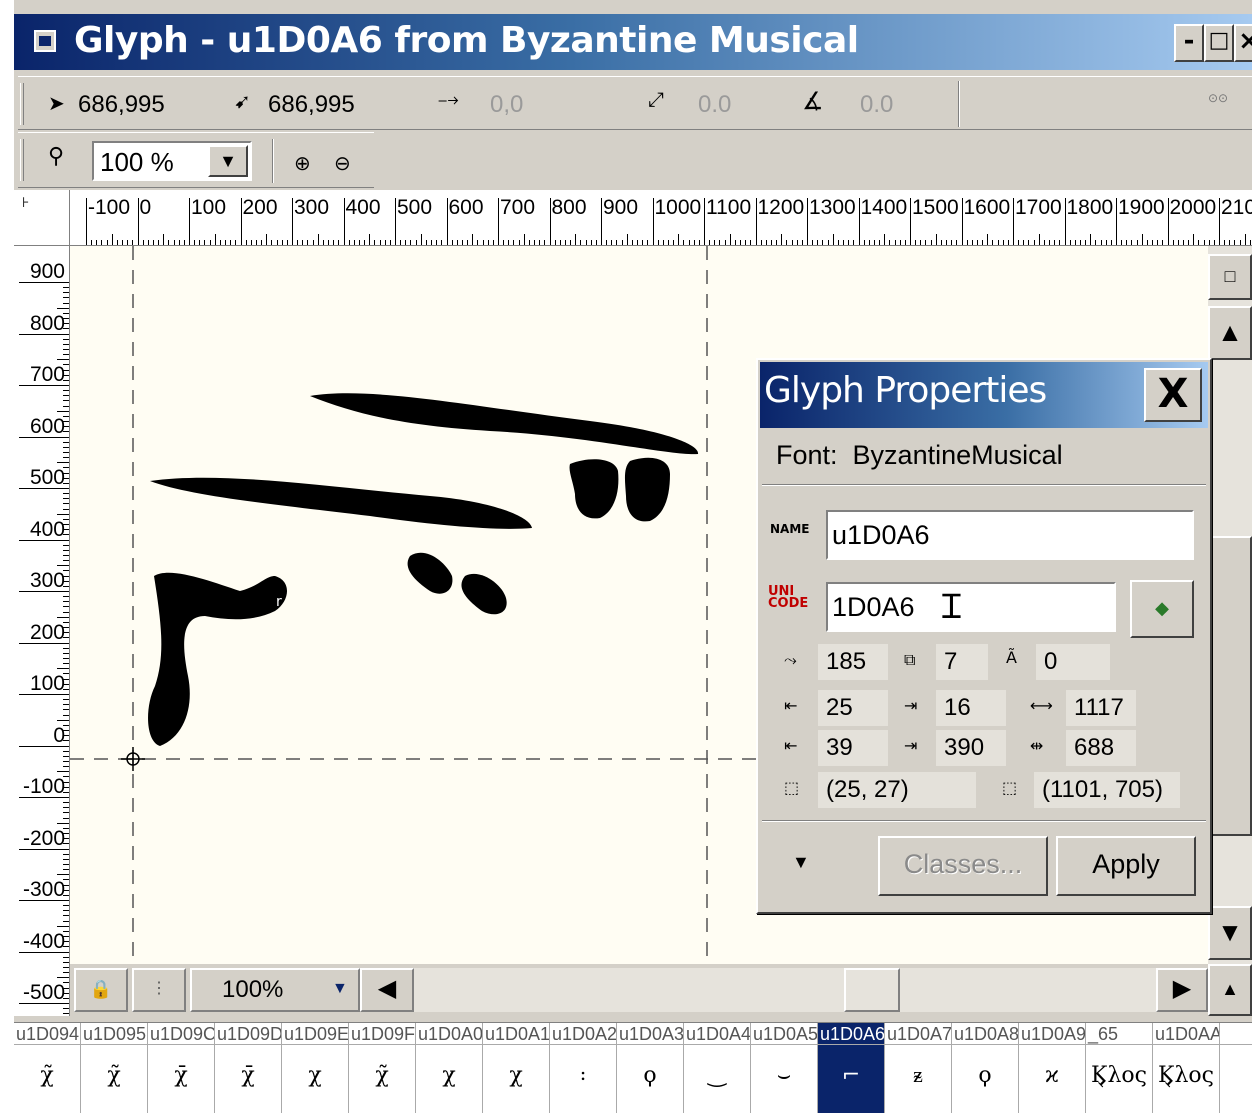  I want to click on glyph-cell: ᵶ, so click(918, 1079).